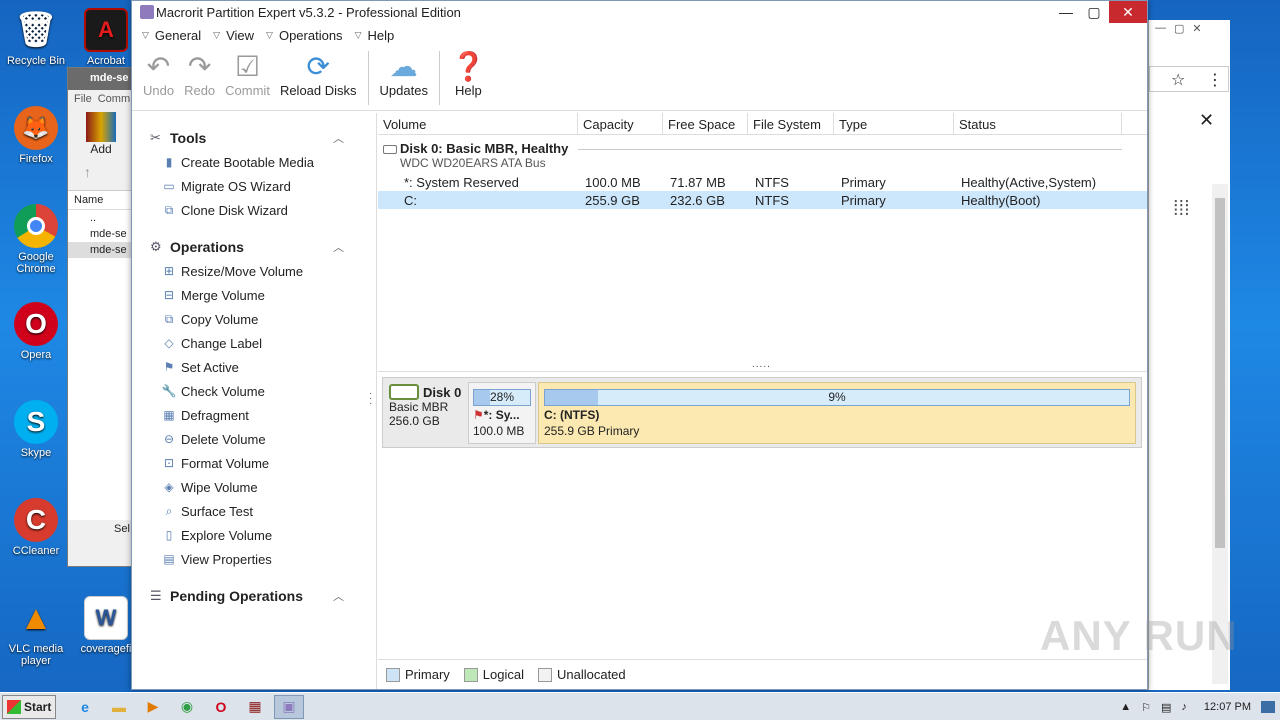 The width and height of the screenshot is (1280, 720). What do you see at coordinates (114, 99) in the screenshot?
I see `winrar-menu-commands: Comm` at bounding box center [114, 99].